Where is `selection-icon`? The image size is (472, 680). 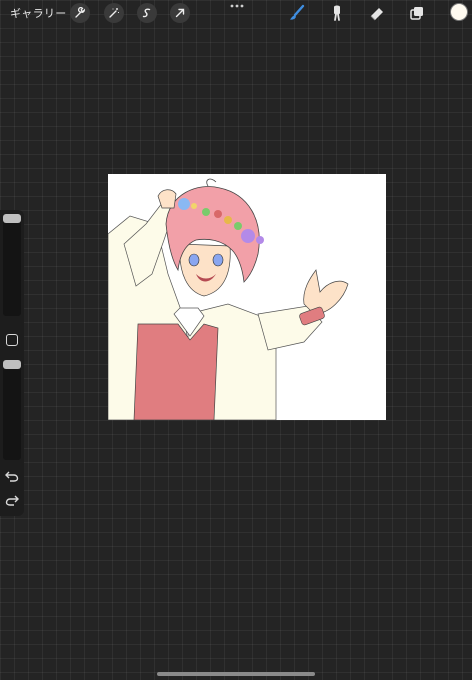 selection-icon is located at coordinates (147, 13).